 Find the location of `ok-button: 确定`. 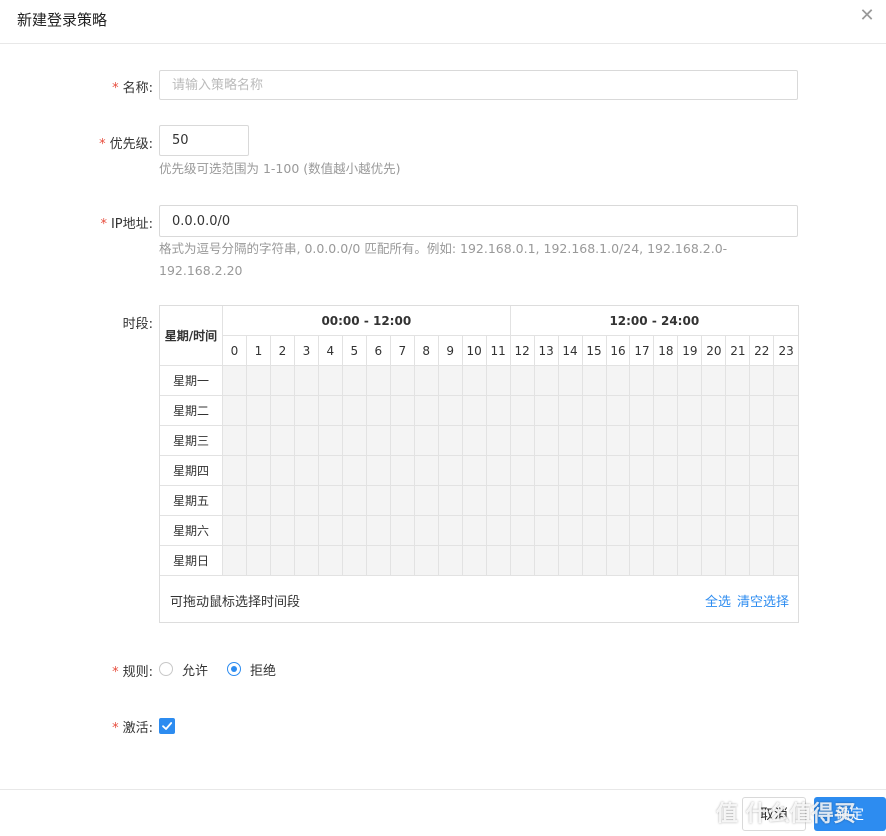

ok-button: 确定 is located at coordinates (850, 814).